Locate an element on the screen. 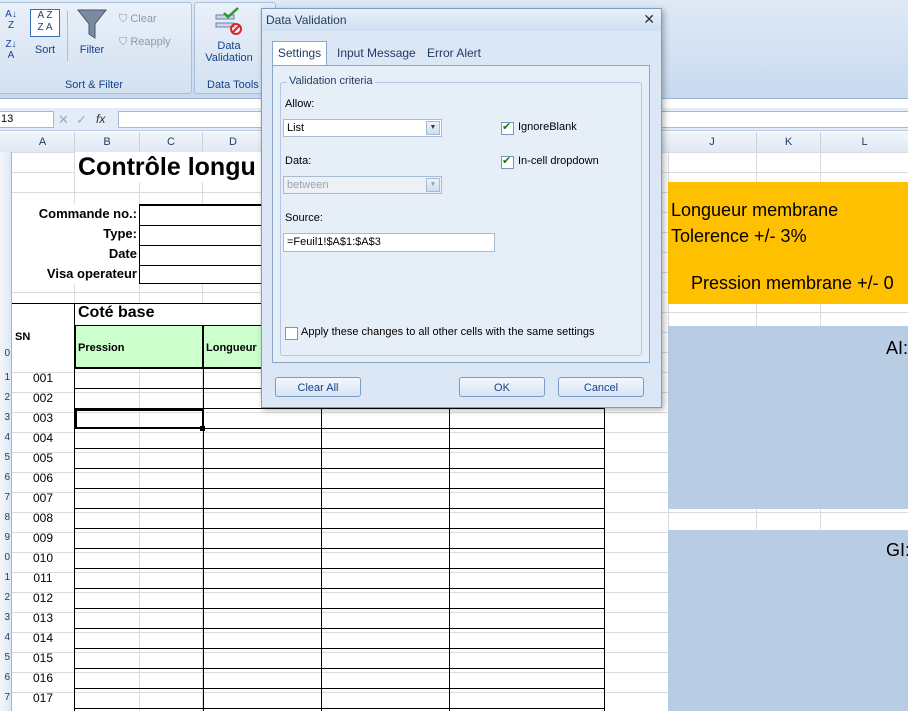 The image size is (908, 711). cancel-entry-icon: ✕ is located at coordinates (63, 120).